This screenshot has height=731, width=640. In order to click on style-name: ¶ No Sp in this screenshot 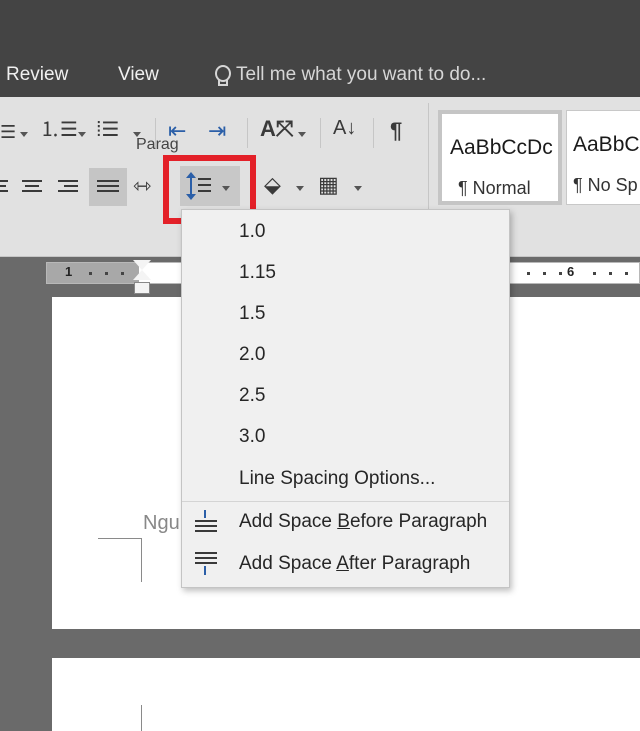, I will do `click(605, 185)`.